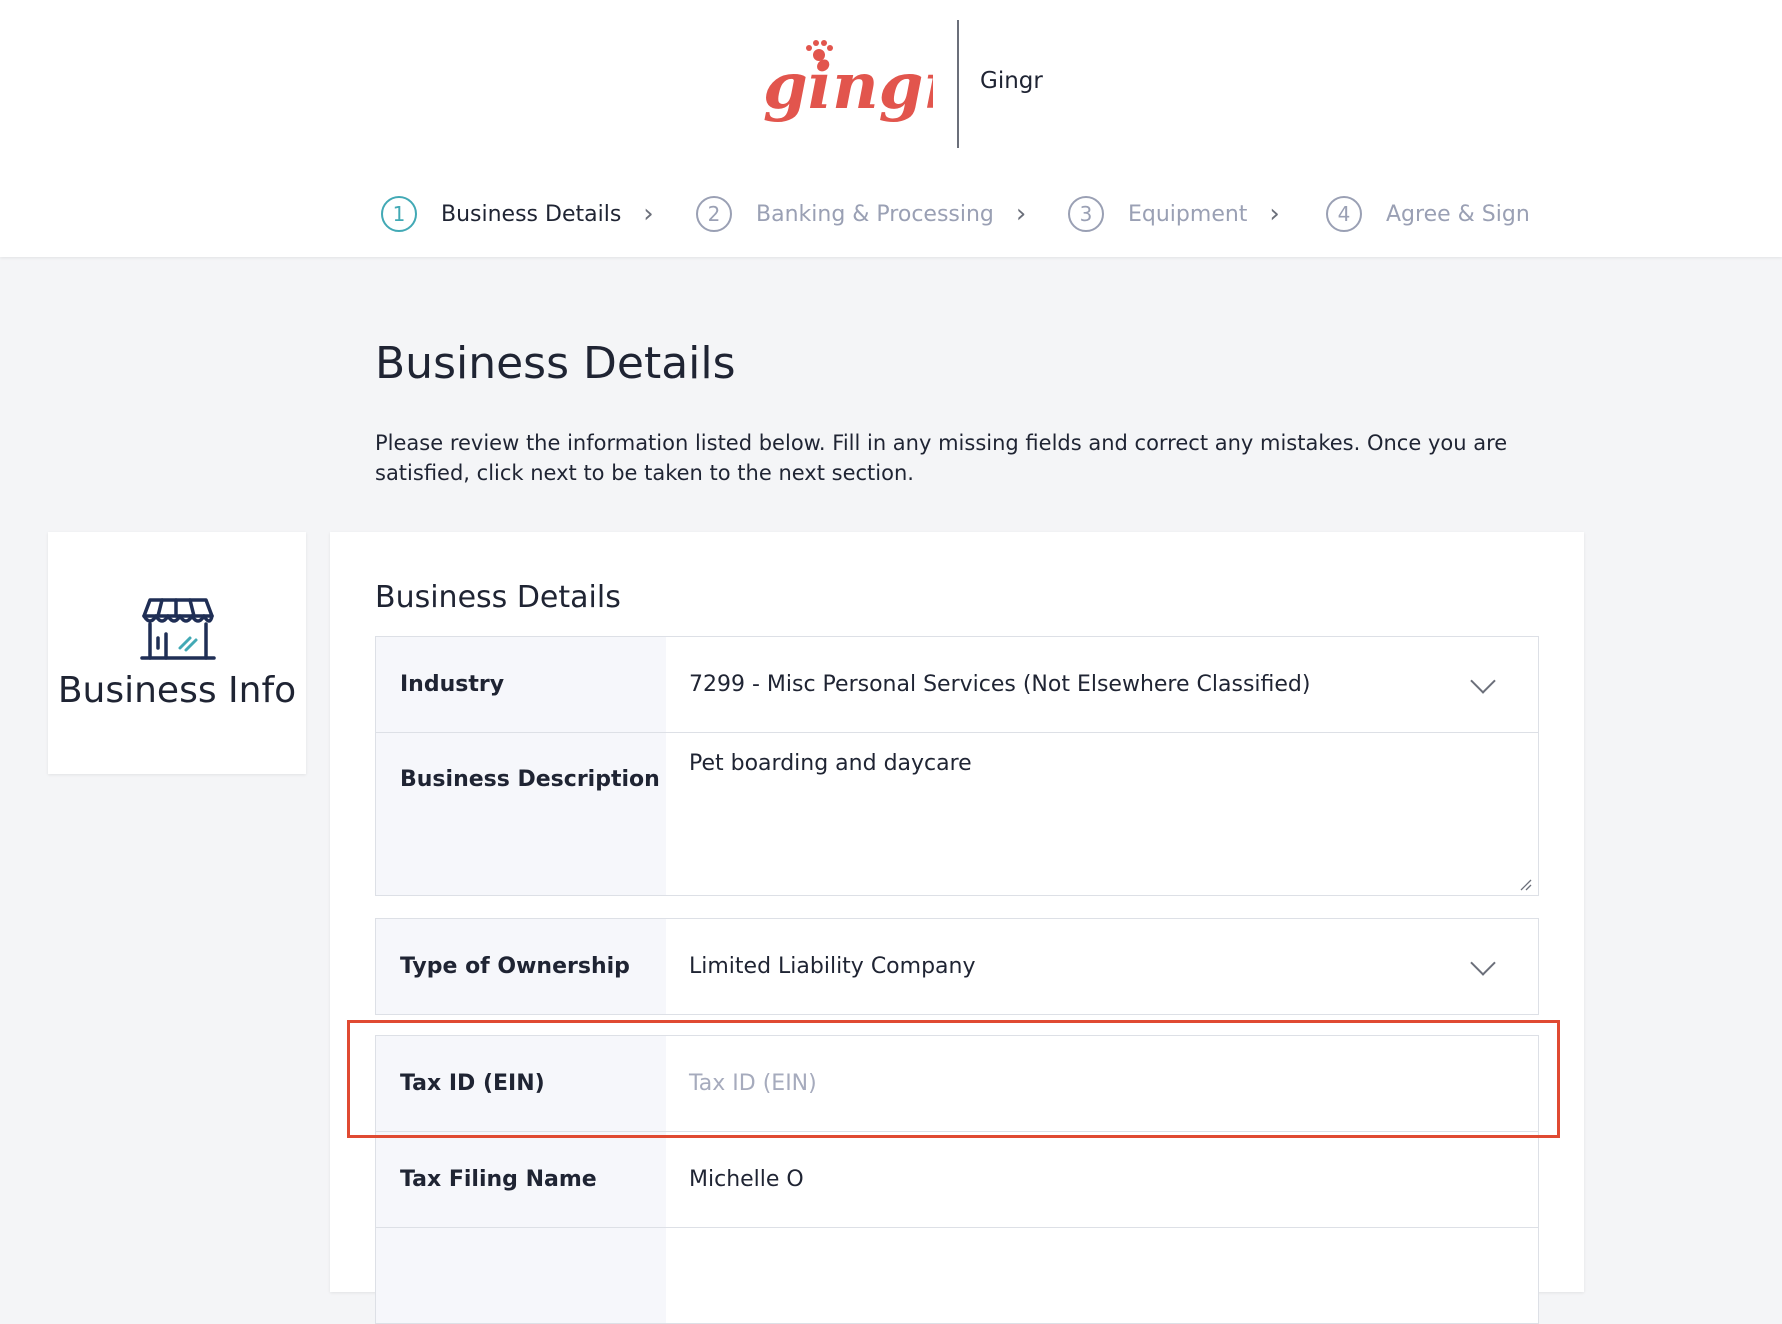  I want to click on store-icon, so click(178, 629).